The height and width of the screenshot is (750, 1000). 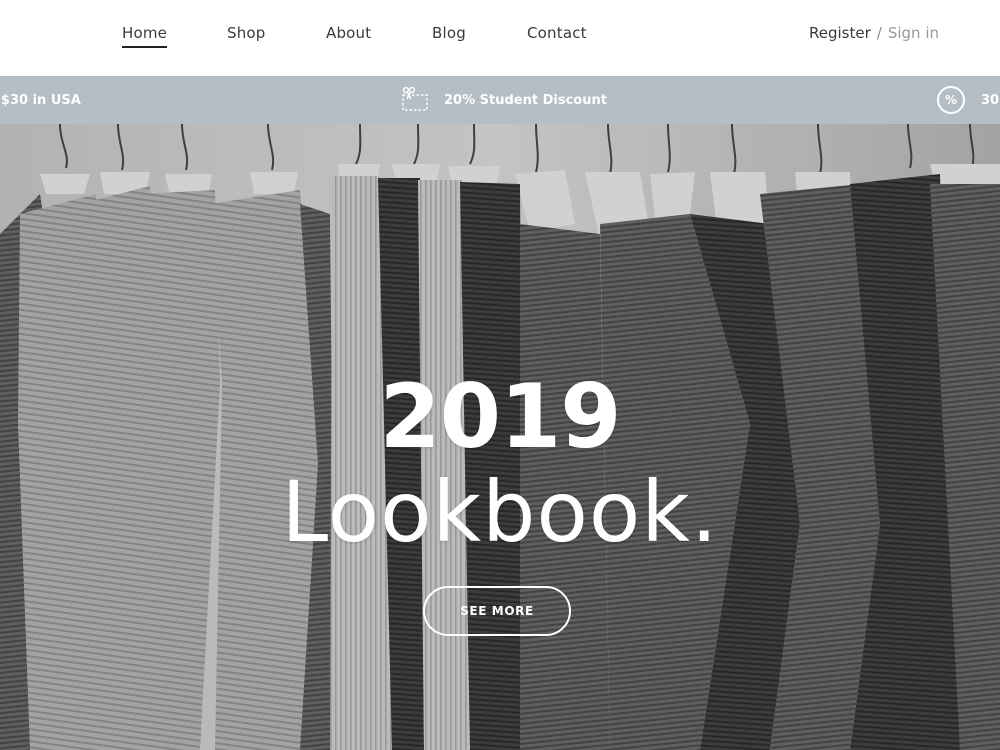 I want to click on promo-item-percent: % 30, so click(x=968, y=100).